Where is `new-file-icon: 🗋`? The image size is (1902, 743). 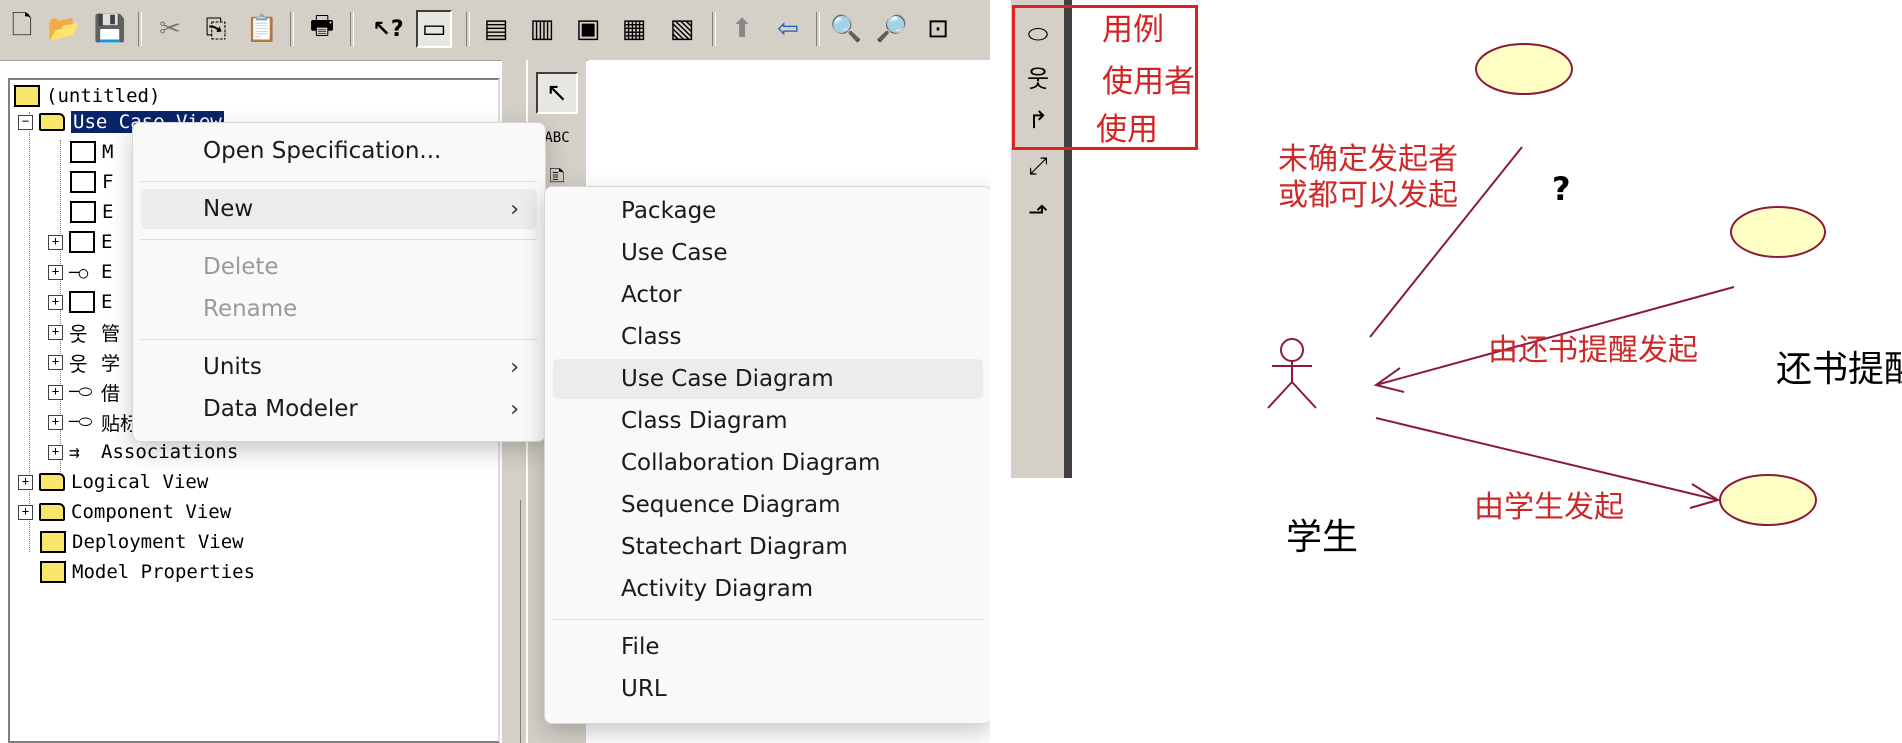 new-file-icon: 🗋 is located at coordinates (22, 29).